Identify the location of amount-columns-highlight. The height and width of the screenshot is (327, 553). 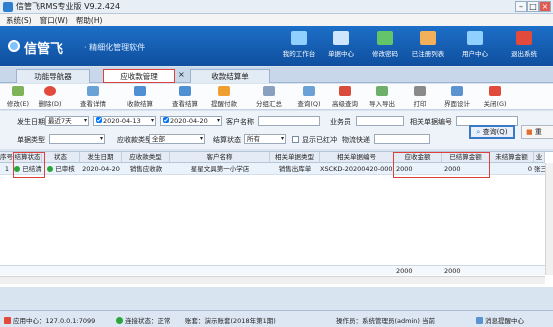
(441, 165).